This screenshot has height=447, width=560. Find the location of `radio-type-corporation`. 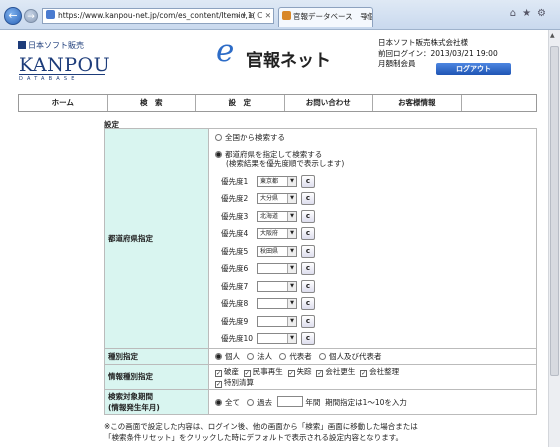

radio-type-corporation is located at coordinates (251, 356).